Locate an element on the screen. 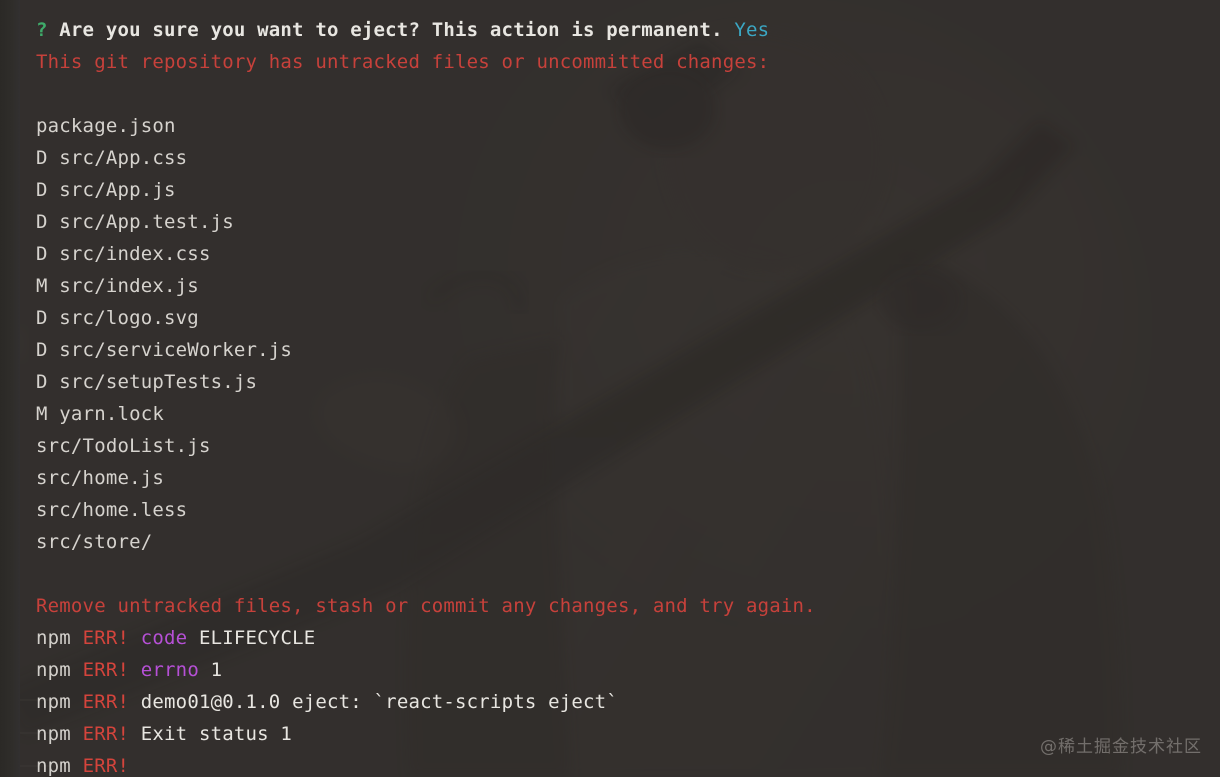 The image size is (1220, 777). file-path: src/App.test.js is located at coordinates (146, 222).